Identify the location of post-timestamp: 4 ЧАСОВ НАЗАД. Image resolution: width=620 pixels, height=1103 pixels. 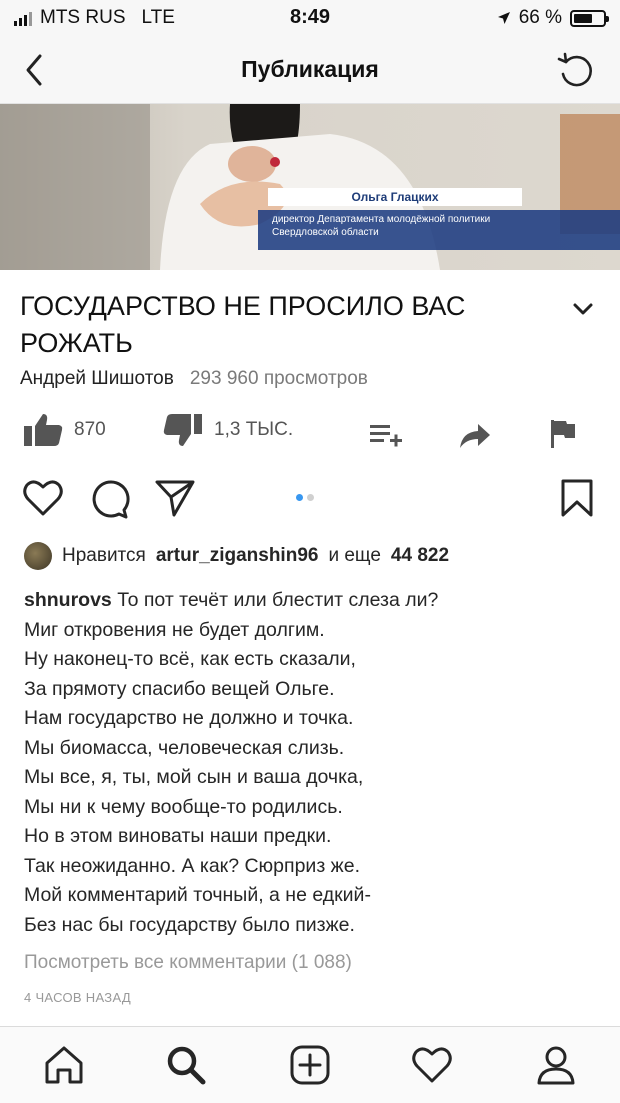
(77, 997).